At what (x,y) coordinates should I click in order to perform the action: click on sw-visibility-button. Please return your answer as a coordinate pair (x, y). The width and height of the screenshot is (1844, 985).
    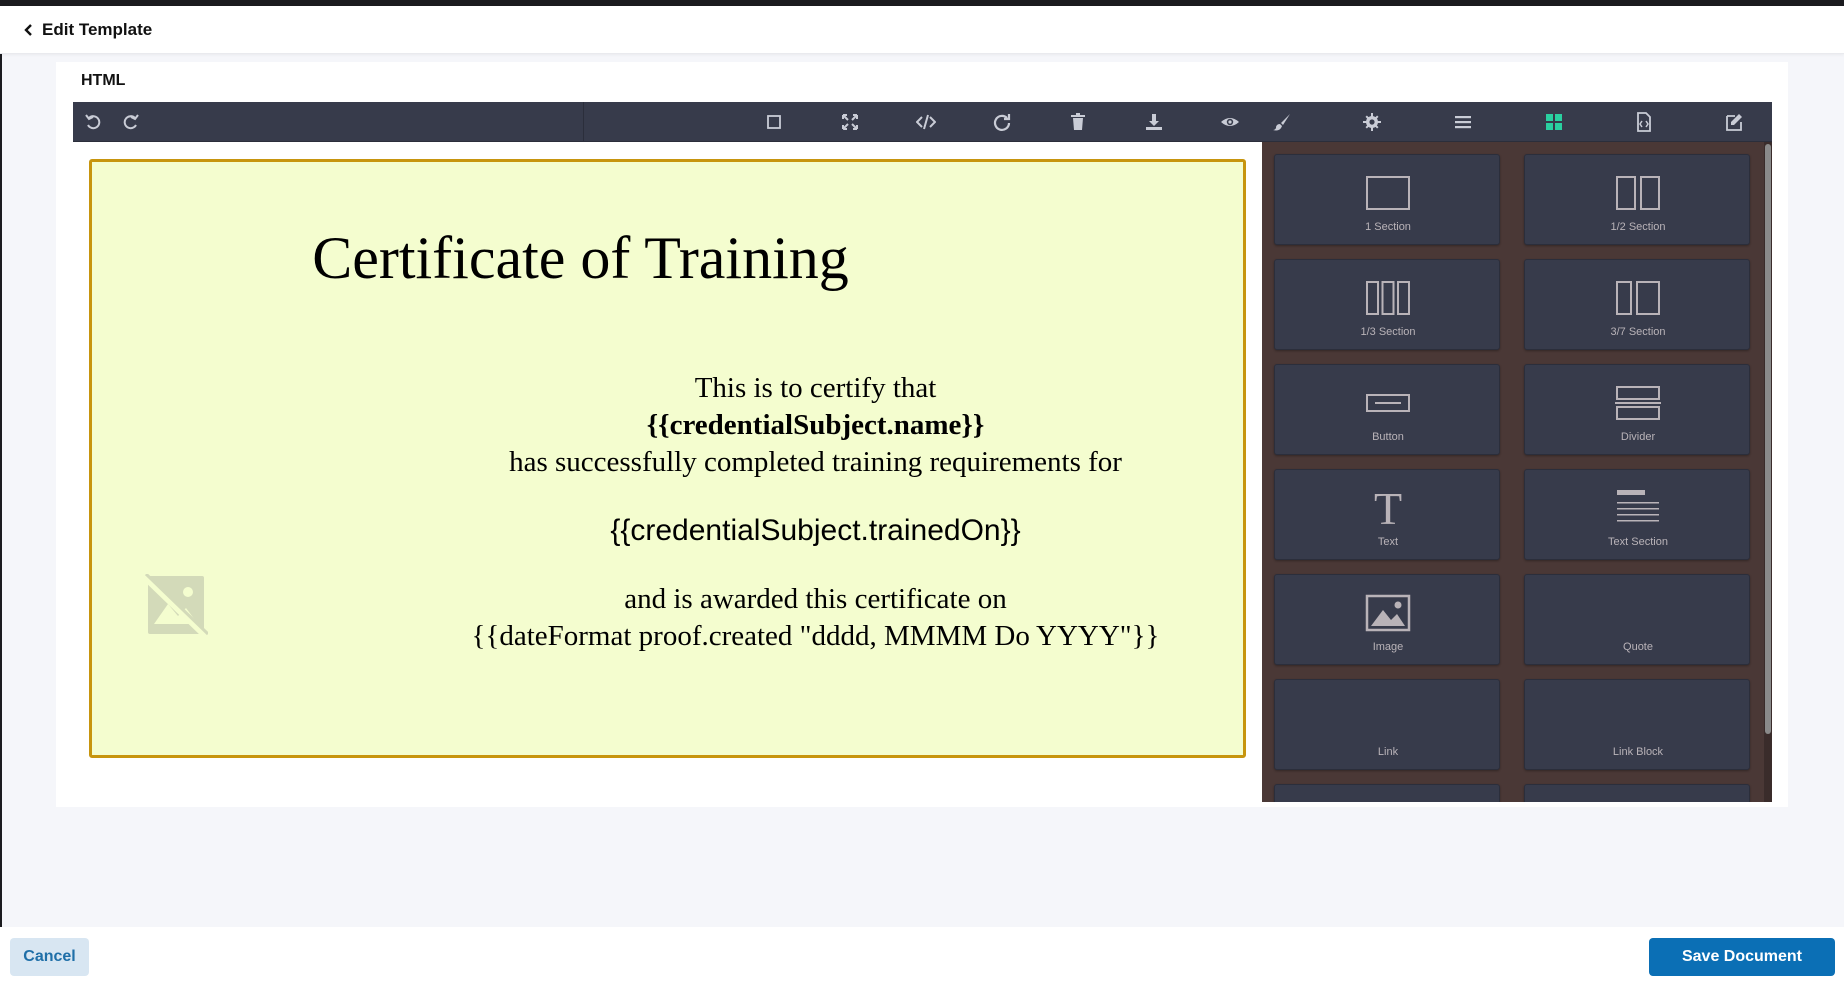
    Looking at the image, I should click on (774, 122).